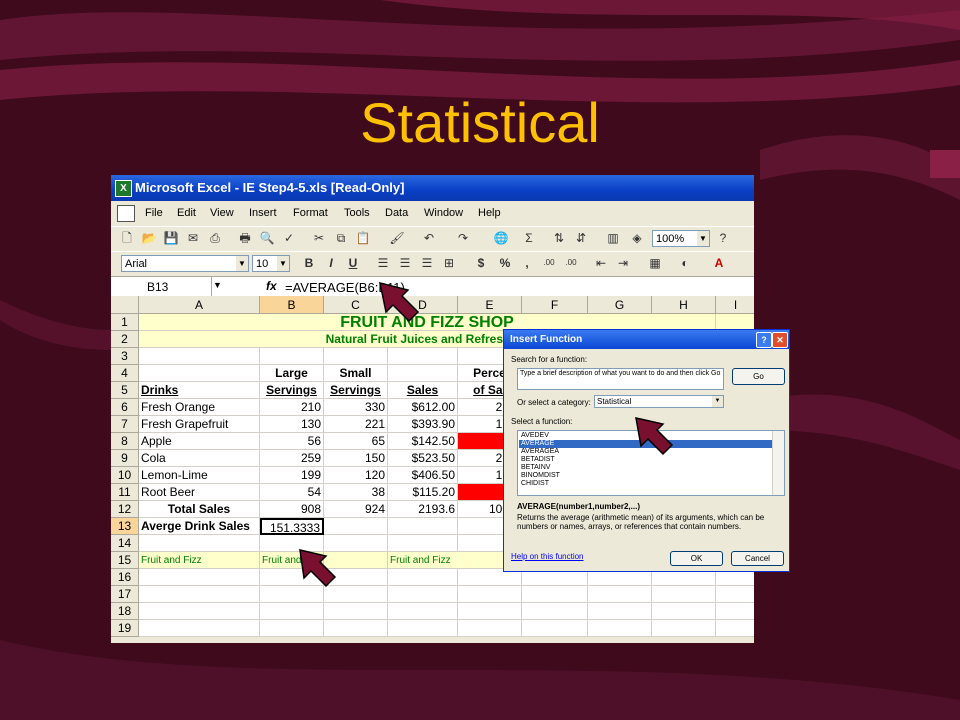  I want to click on cell-b5: Servings, so click(292, 390).